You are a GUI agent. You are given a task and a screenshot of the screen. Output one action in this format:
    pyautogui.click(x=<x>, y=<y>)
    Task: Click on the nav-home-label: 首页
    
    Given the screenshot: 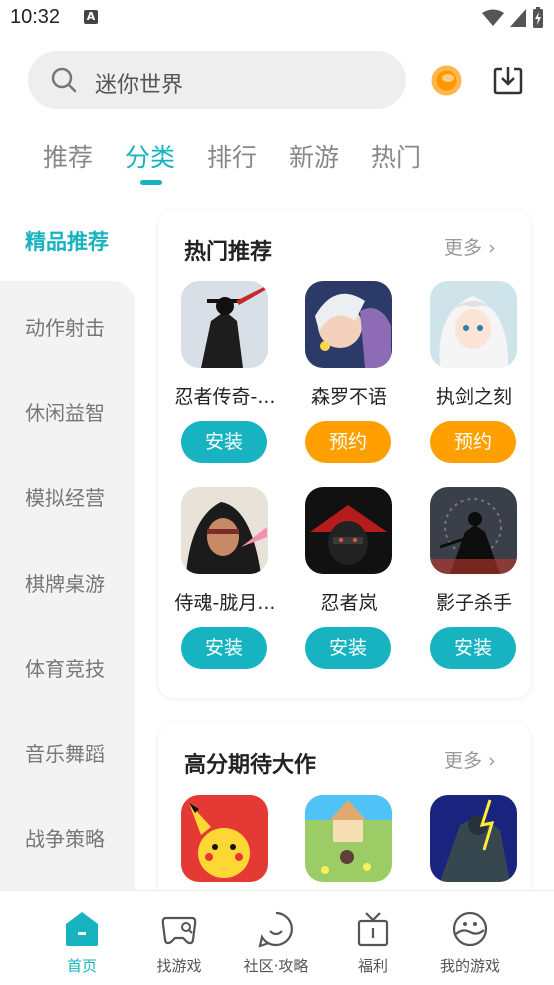 What is the action you would take?
    pyautogui.click(x=81, y=966)
    